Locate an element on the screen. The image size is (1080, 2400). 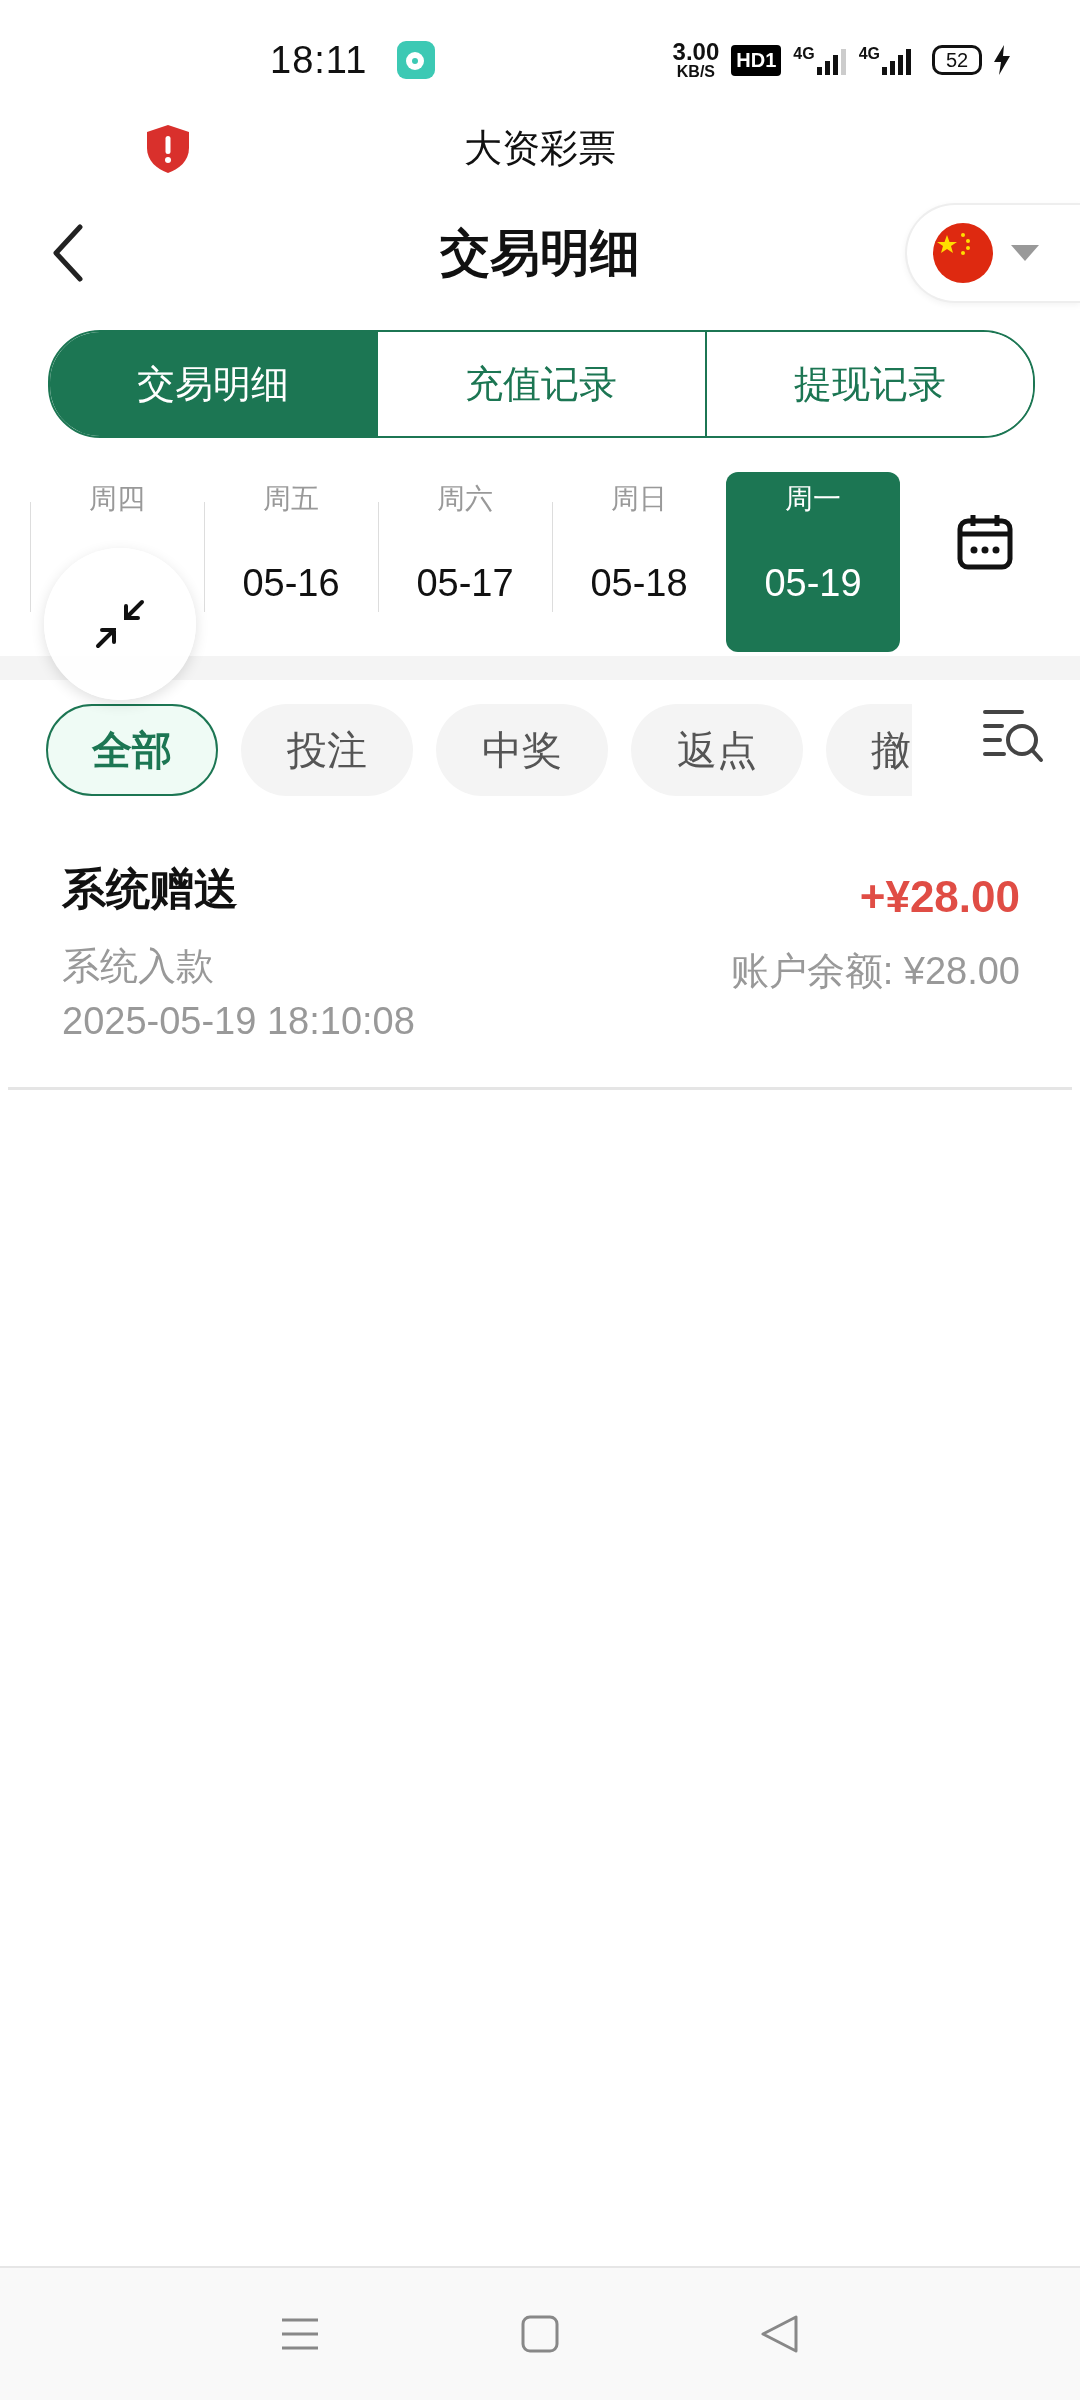
weekday-label: 周五 is located at coordinates (291, 499).